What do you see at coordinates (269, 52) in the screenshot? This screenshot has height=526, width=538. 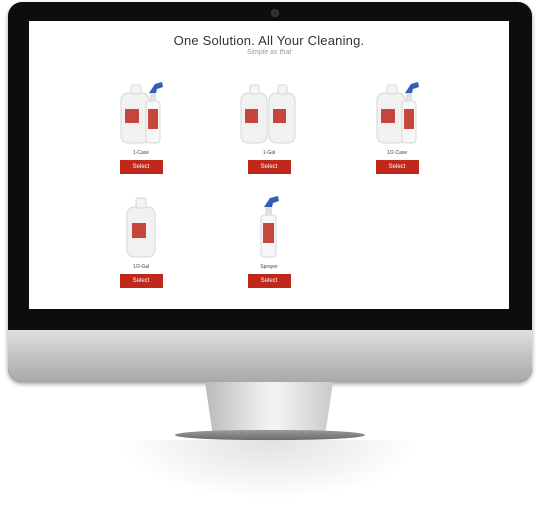 I see `page-subheadline: Simple as that` at bounding box center [269, 52].